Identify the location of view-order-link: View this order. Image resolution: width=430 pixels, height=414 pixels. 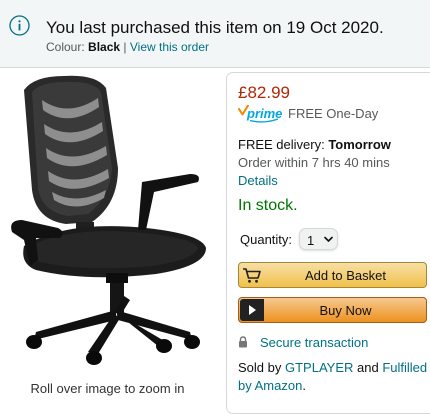
(169, 47).